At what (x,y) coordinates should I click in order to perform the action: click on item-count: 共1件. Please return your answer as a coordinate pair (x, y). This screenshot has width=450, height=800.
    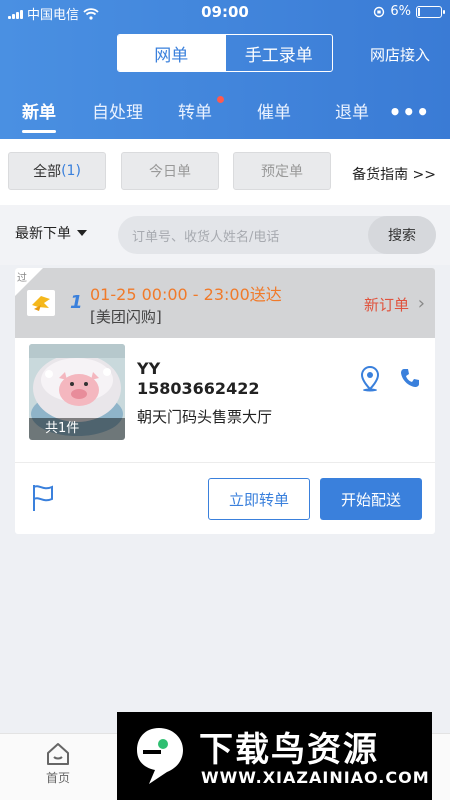
    Looking at the image, I should click on (77, 429).